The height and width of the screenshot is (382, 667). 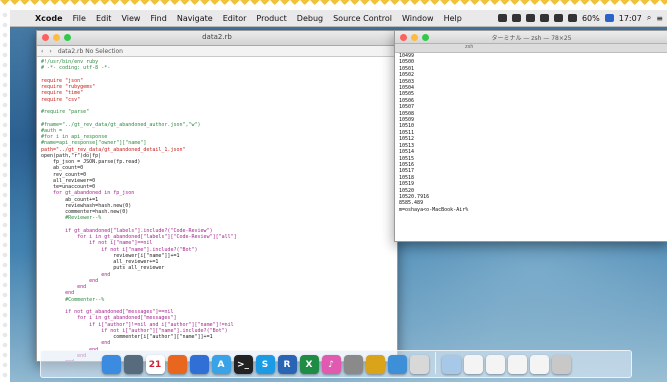 I want to click on dock-document-1-icon, so click(x=473, y=364).